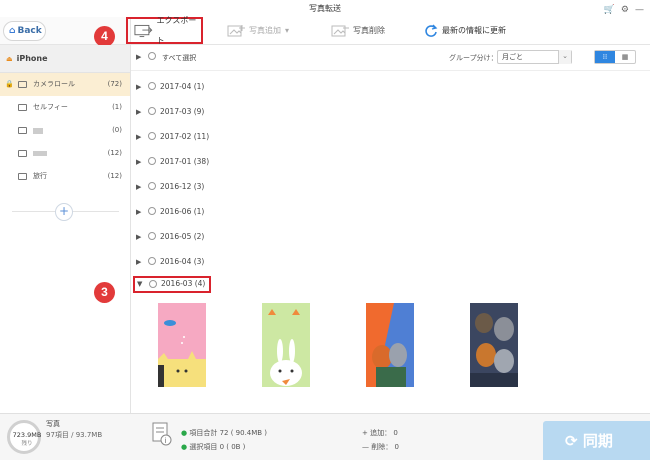 The width and height of the screenshot is (650, 460). I want to click on added-count: + 追加： 0, so click(380, 433).